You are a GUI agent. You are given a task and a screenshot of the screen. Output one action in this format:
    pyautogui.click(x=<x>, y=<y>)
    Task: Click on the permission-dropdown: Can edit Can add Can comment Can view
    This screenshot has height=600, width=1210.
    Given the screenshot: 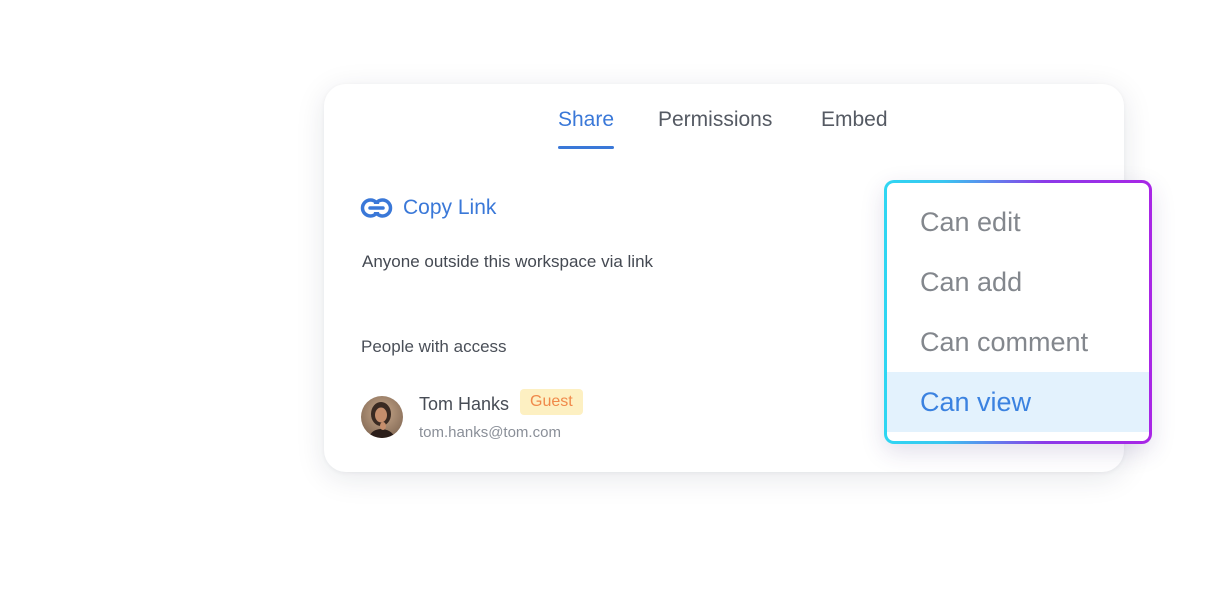 What is the action you would take?
    pyautogui.click(x=1018, y=312)
    